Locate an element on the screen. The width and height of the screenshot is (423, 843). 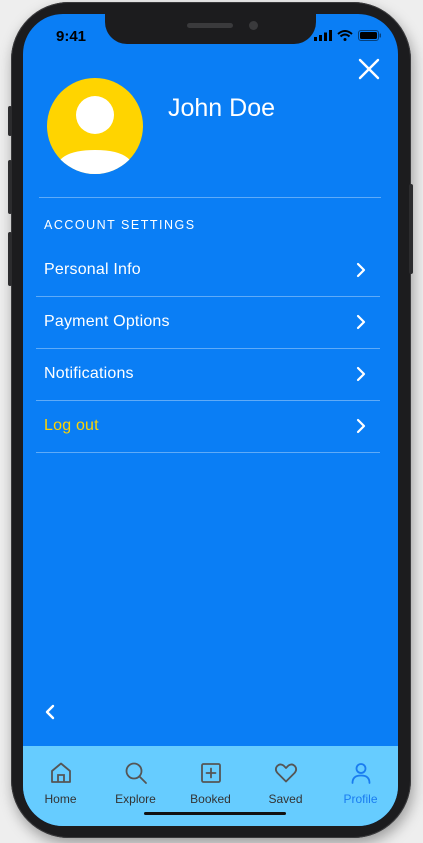
close-button is located at coordinates (369, 69).